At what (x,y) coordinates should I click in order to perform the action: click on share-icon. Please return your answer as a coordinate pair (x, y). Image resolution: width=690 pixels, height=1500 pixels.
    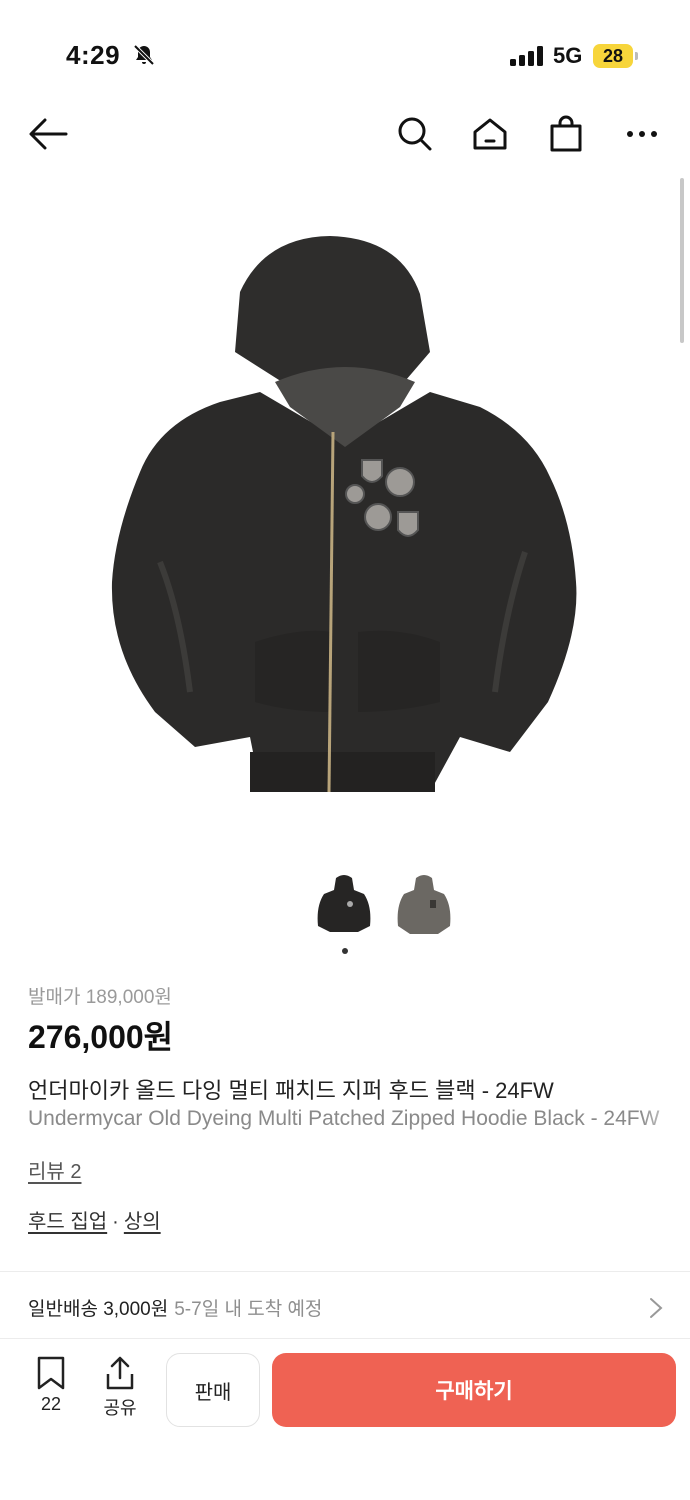
    Looking at the image, I should click on (120, 1373).